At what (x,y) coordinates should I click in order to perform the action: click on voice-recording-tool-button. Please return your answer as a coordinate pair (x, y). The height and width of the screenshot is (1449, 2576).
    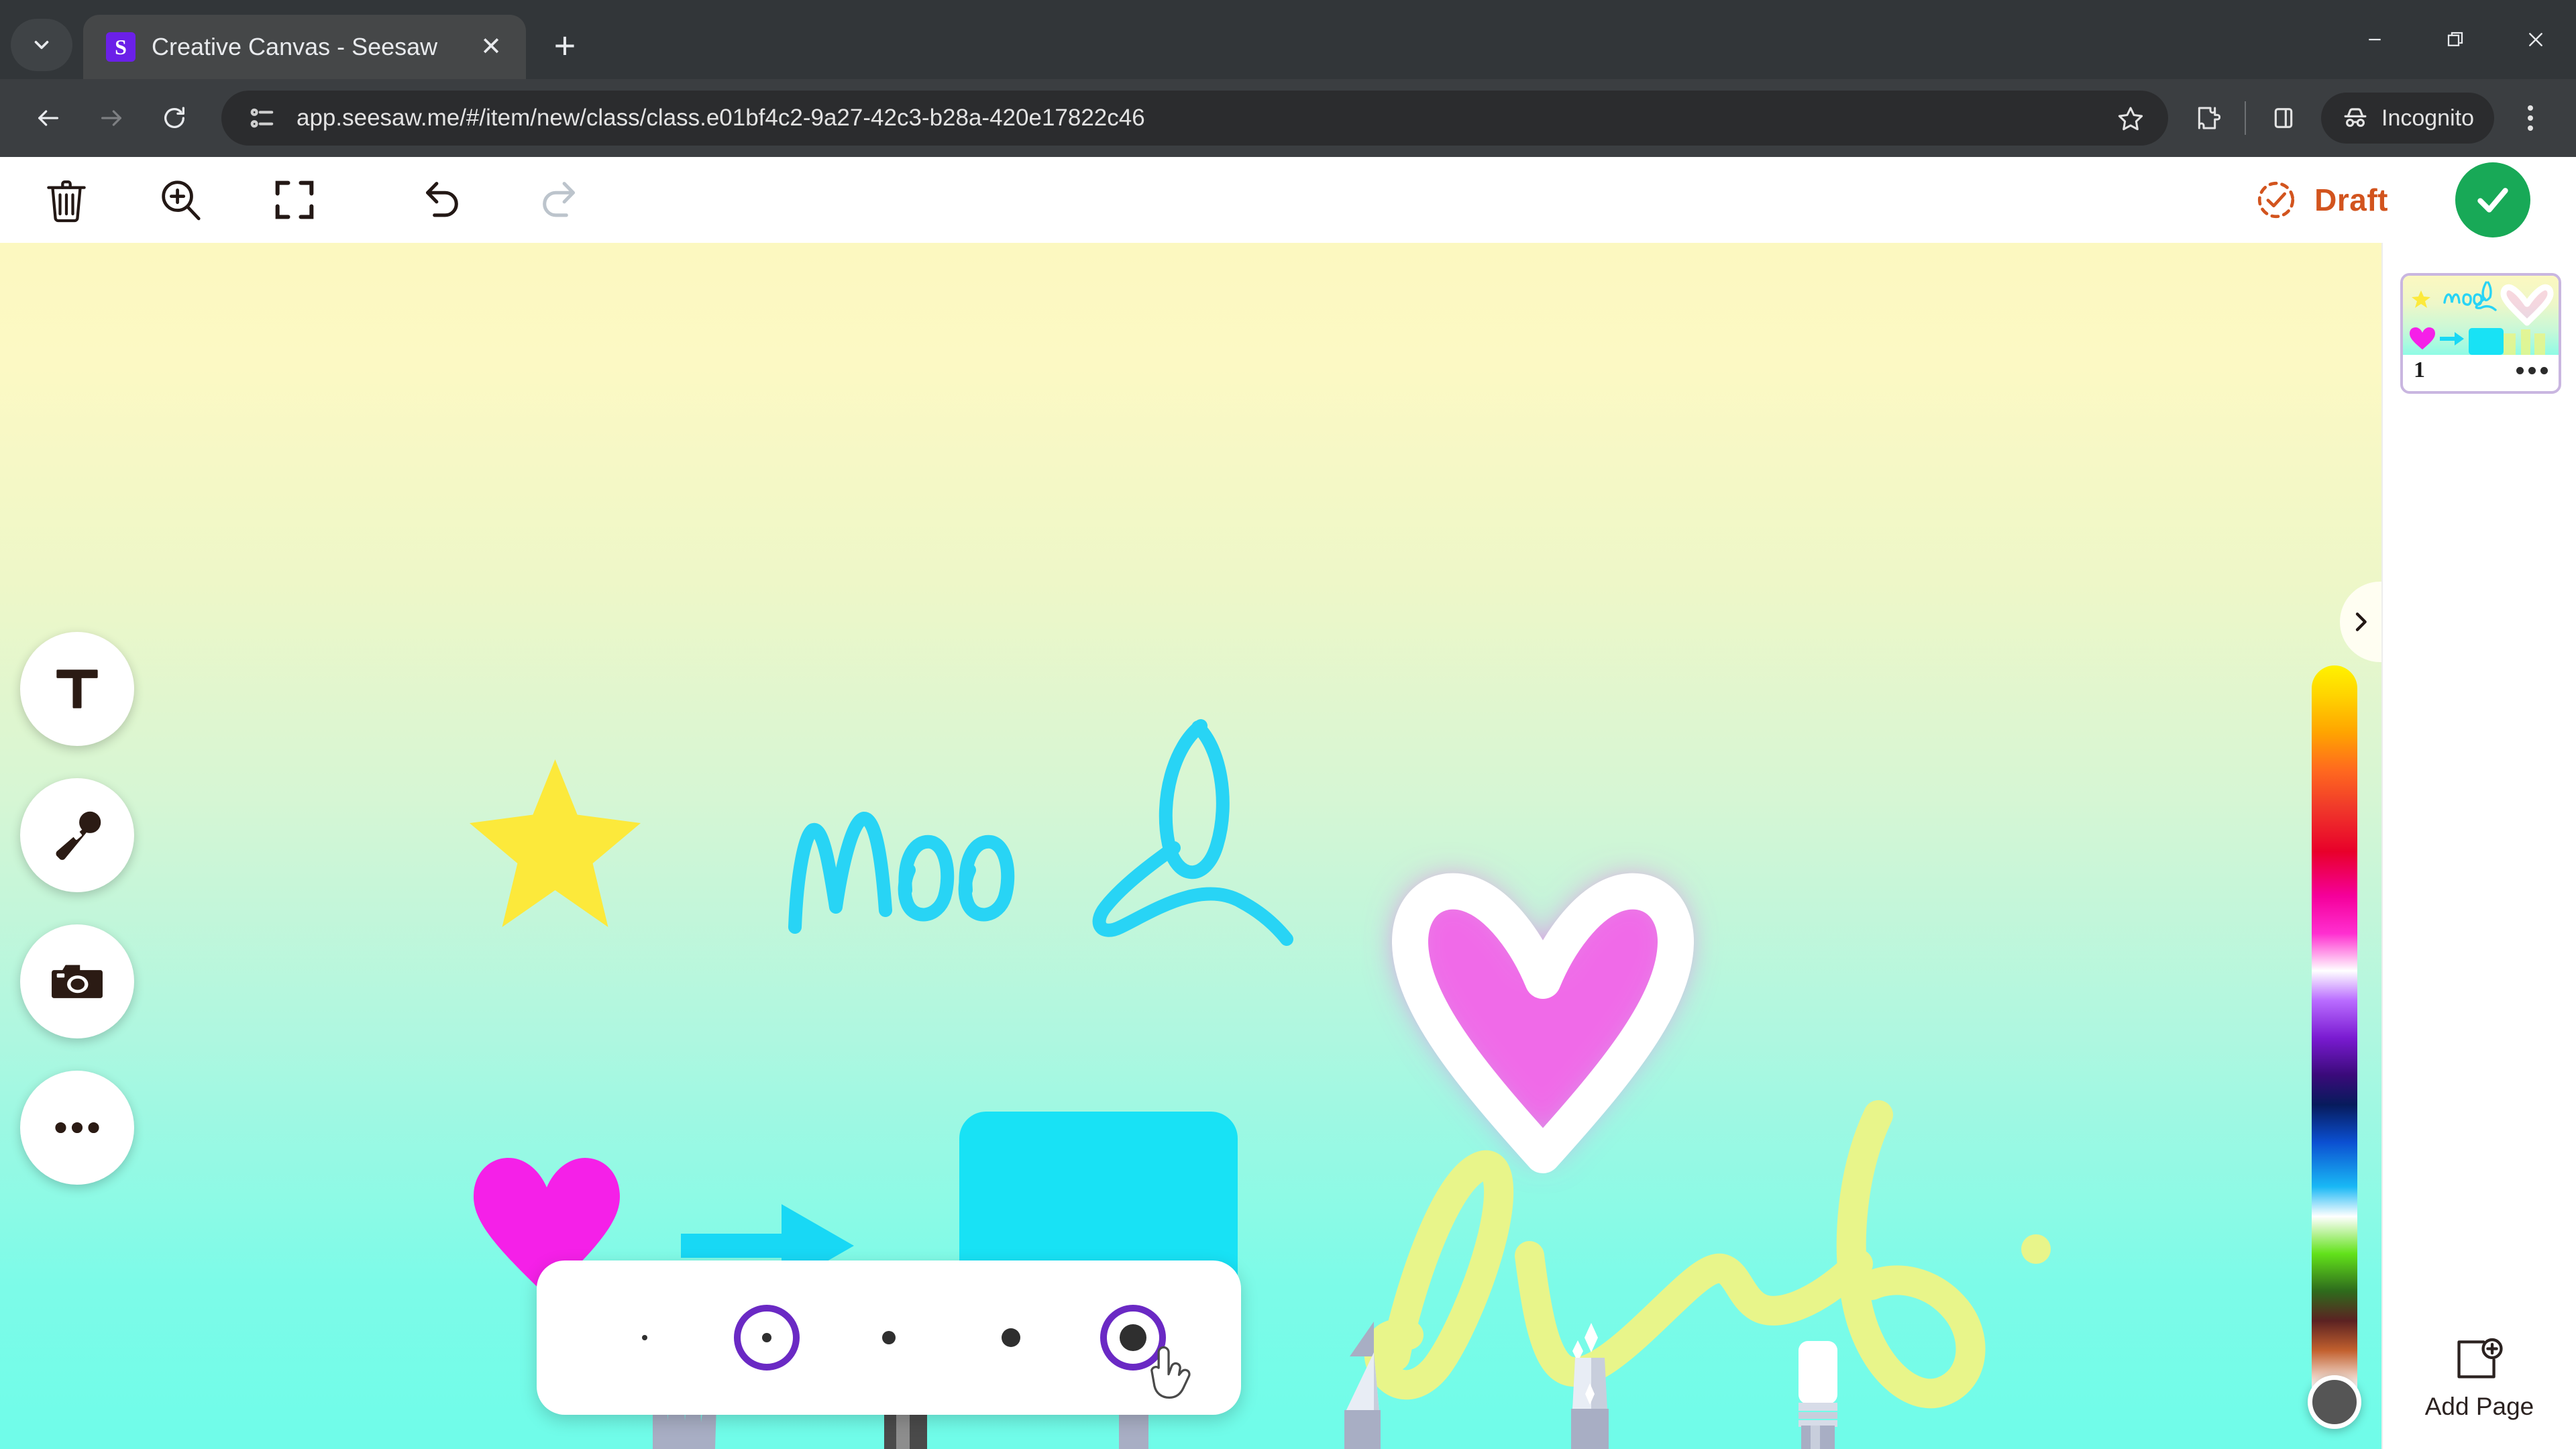
    Looking at the image, I should click on (77, 835).